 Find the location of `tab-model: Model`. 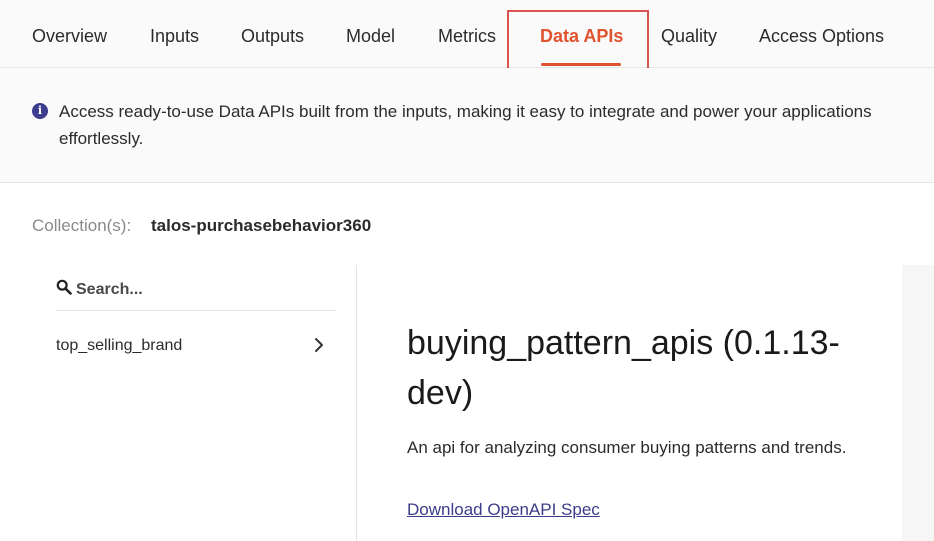

tab-model: Model is located at coordinates (370, 36).